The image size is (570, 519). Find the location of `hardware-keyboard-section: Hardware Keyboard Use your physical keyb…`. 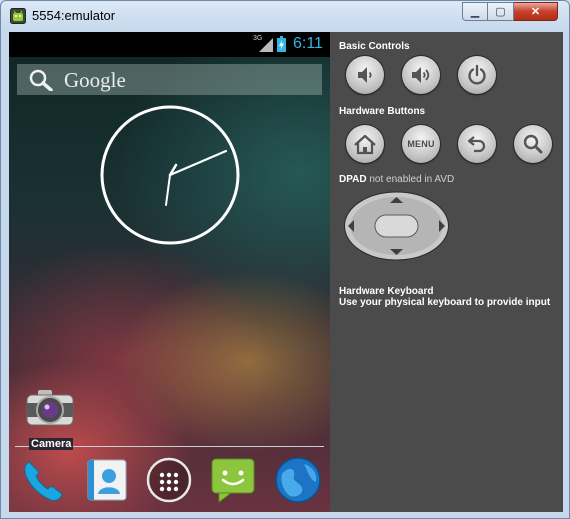

hardware-keyboard-section: Hardware Keyboard Use your physical keyb… is located at coordinates (444, 297).